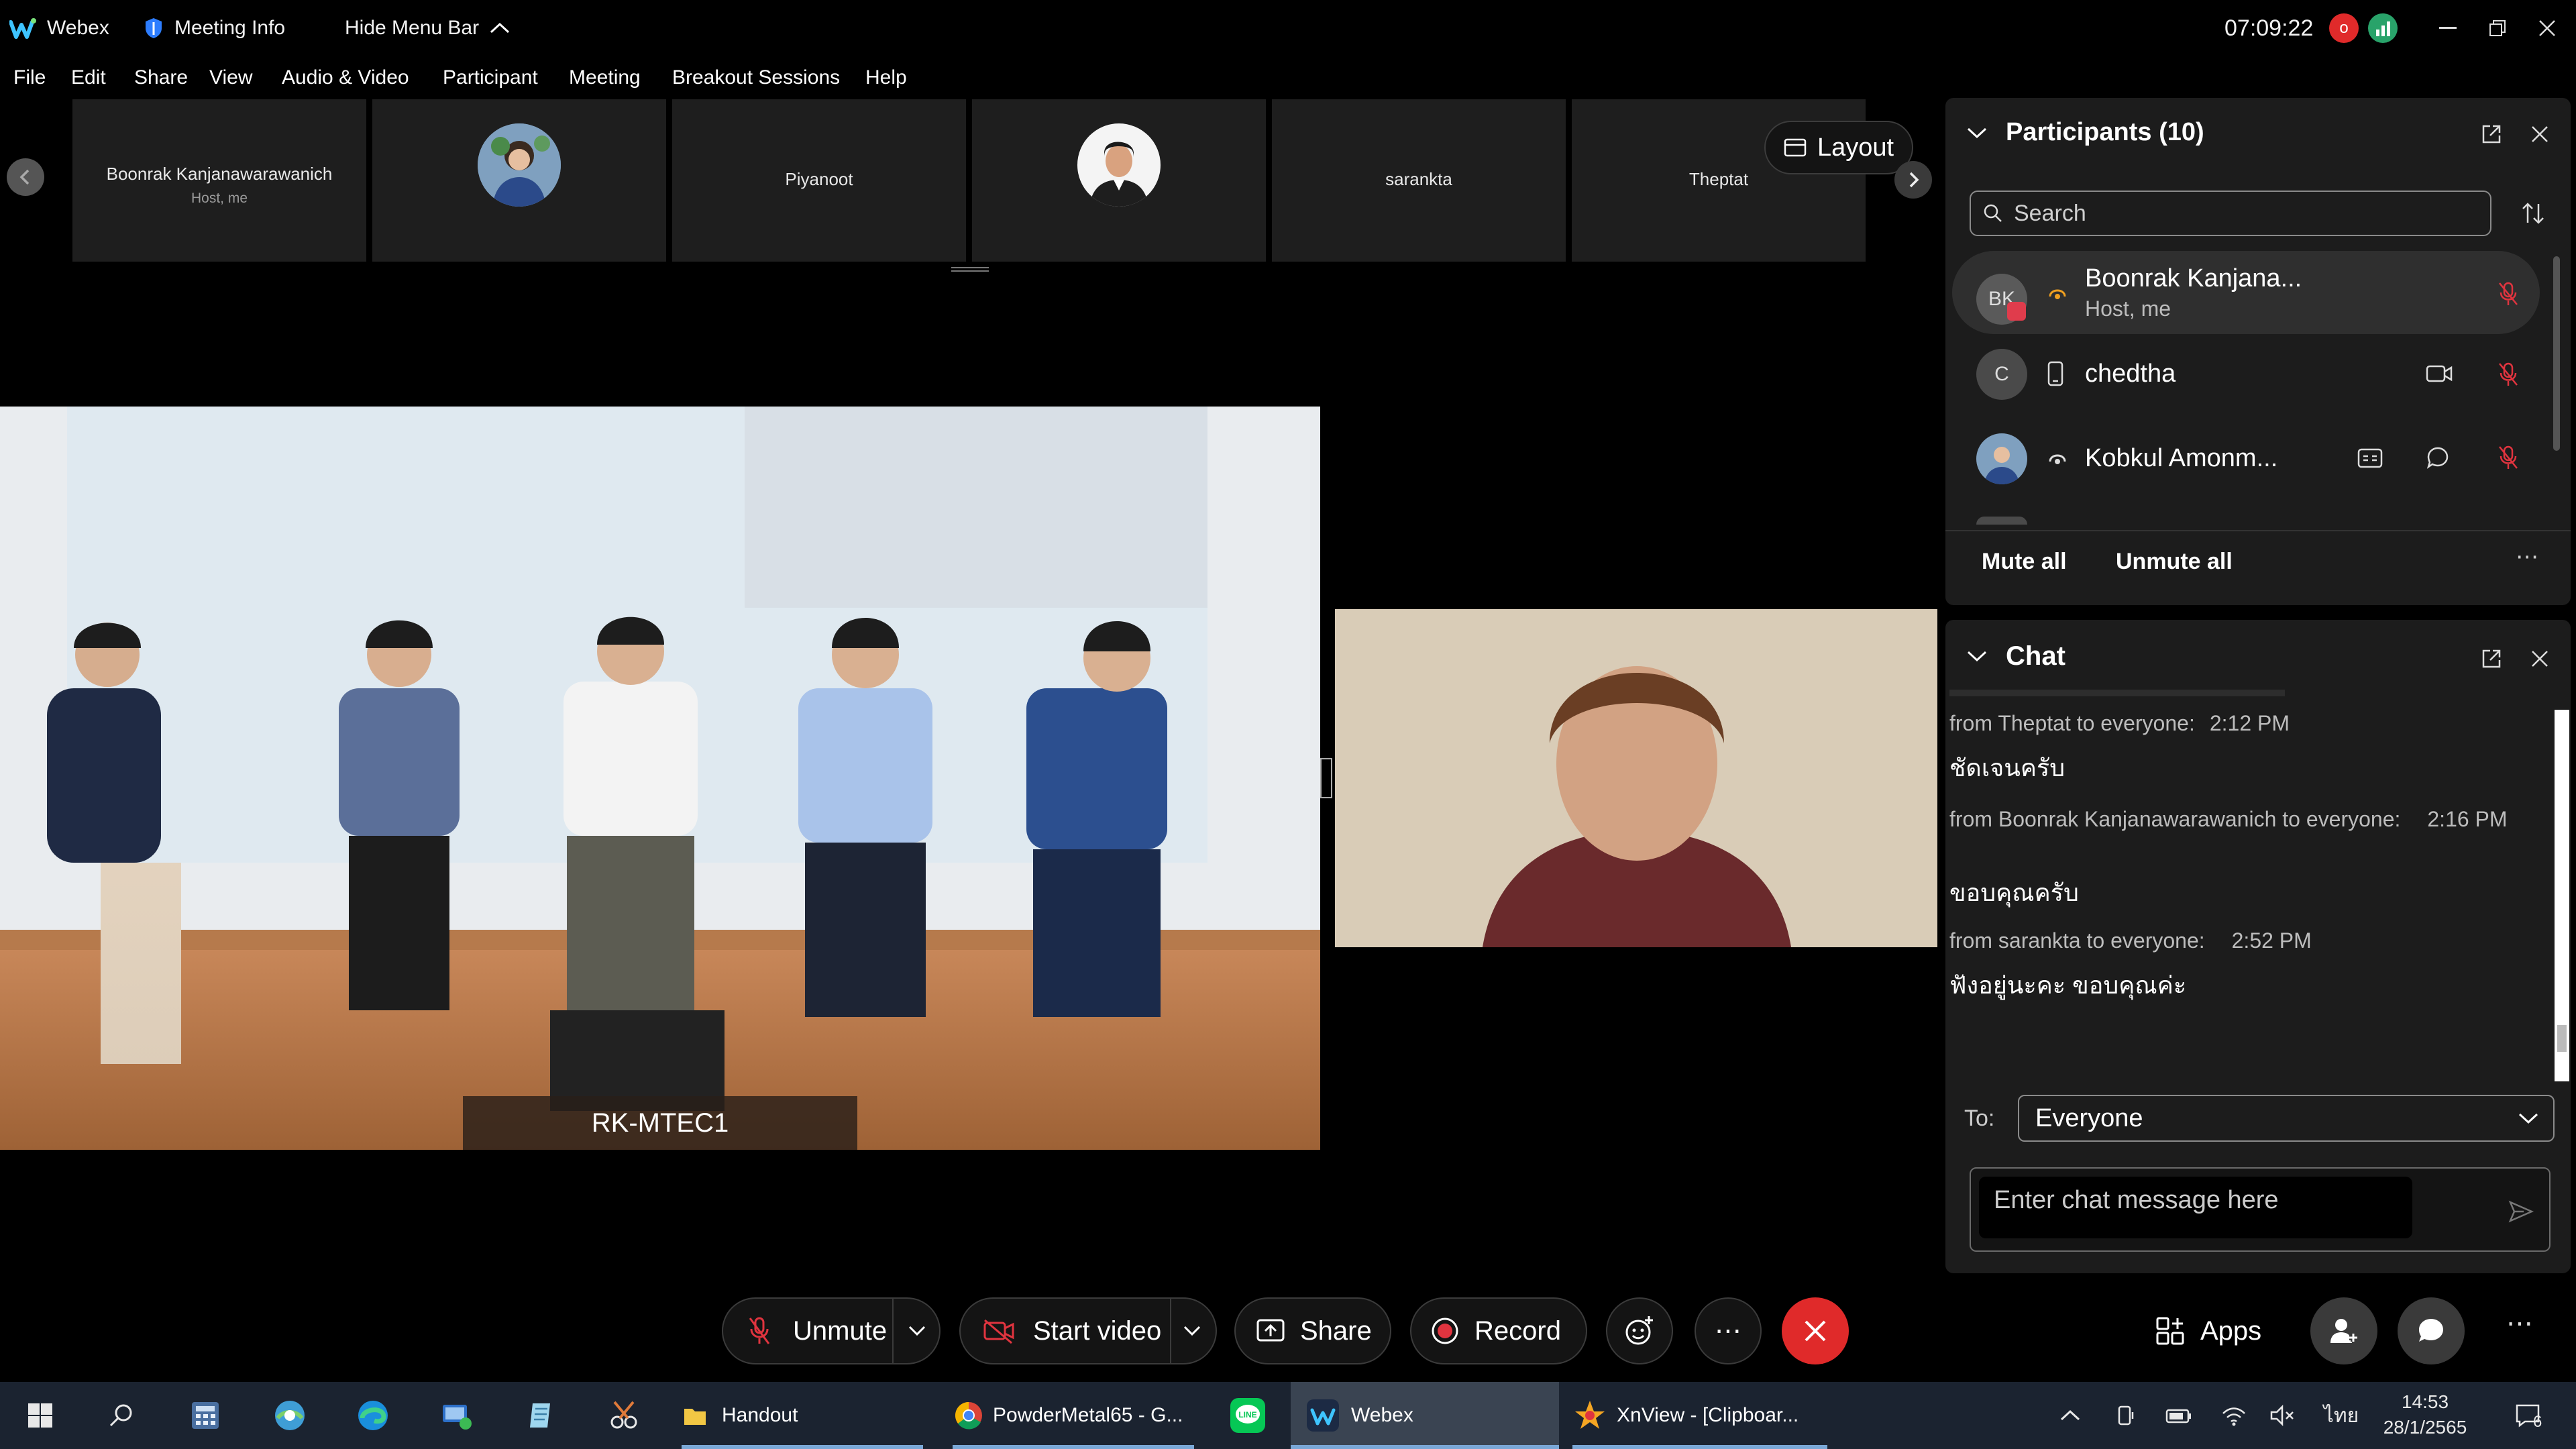 The height and width of the screenshot is (1449, 2576). What do you see at coordinates (1425, 1447) in the screenshot?
I see `taskbar-app-indicator` at bounding box center [1425, 1447].